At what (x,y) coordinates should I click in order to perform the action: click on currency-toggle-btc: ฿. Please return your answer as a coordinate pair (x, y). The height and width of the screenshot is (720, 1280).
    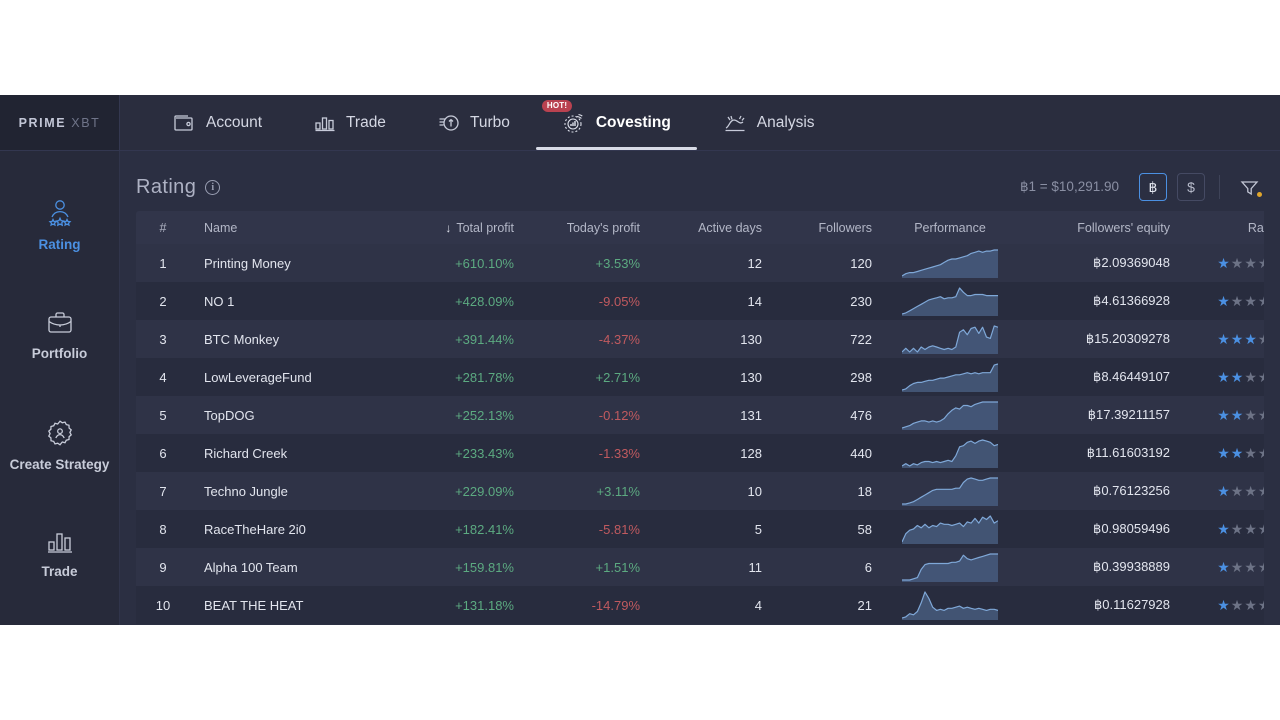
    Looking at the image, I should click on (1153, 187).